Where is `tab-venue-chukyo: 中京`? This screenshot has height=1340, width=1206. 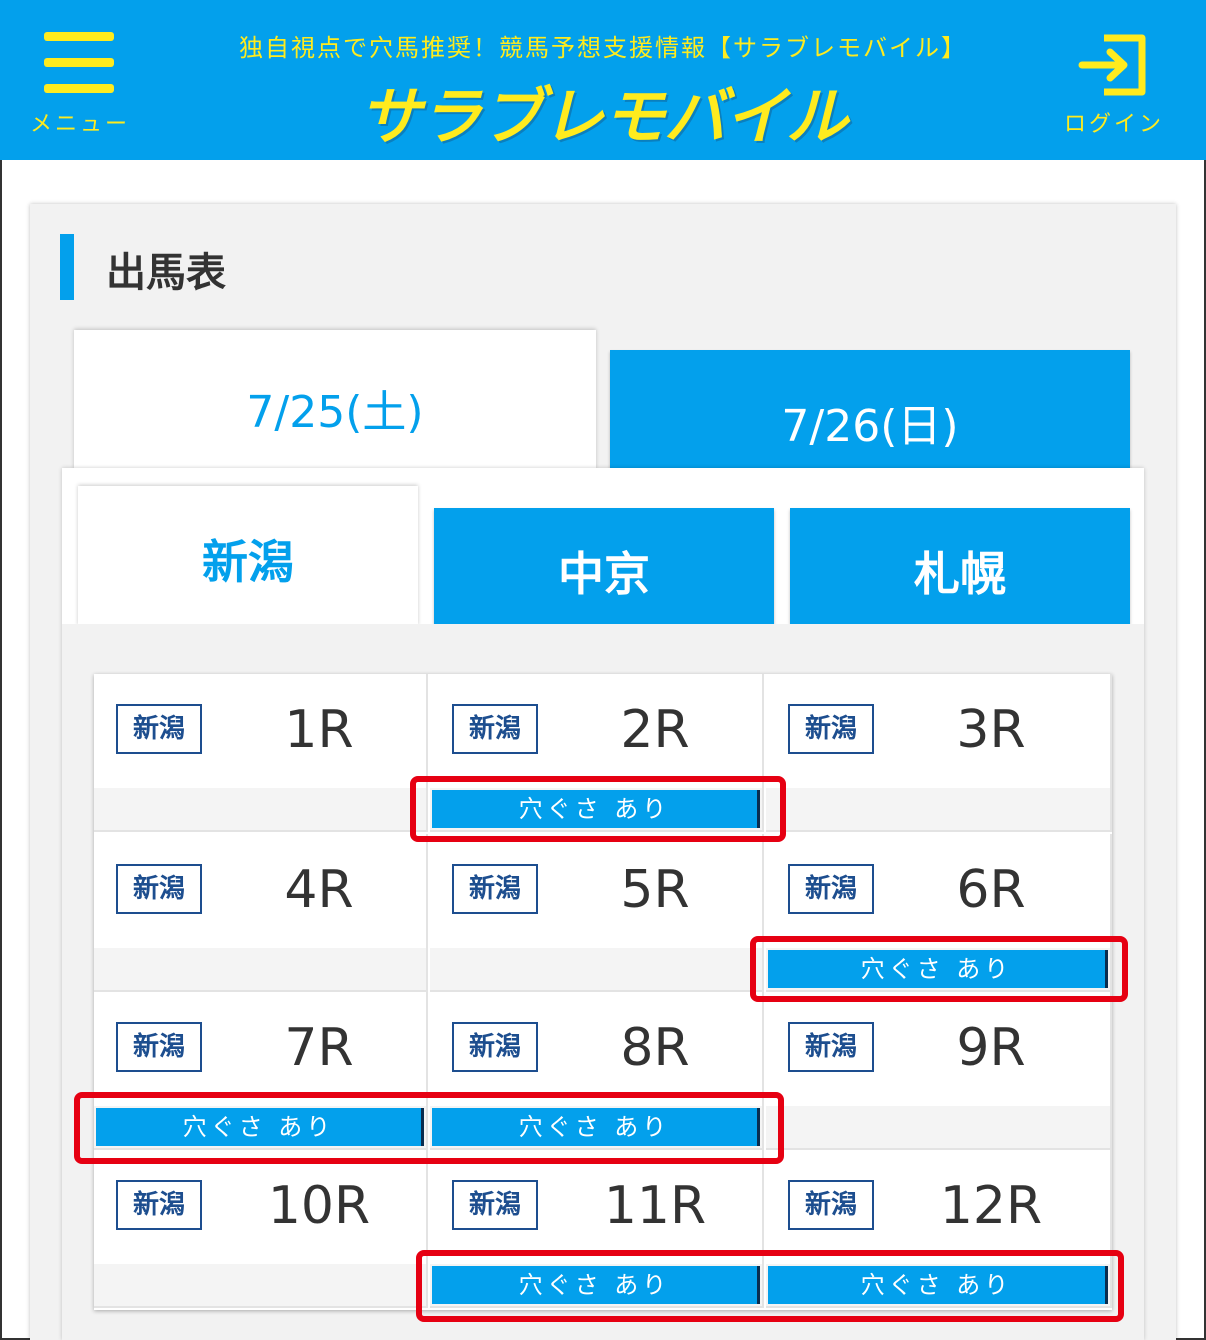 tab-venue-chukyo: 中京 is located at coordinates (604, 566).